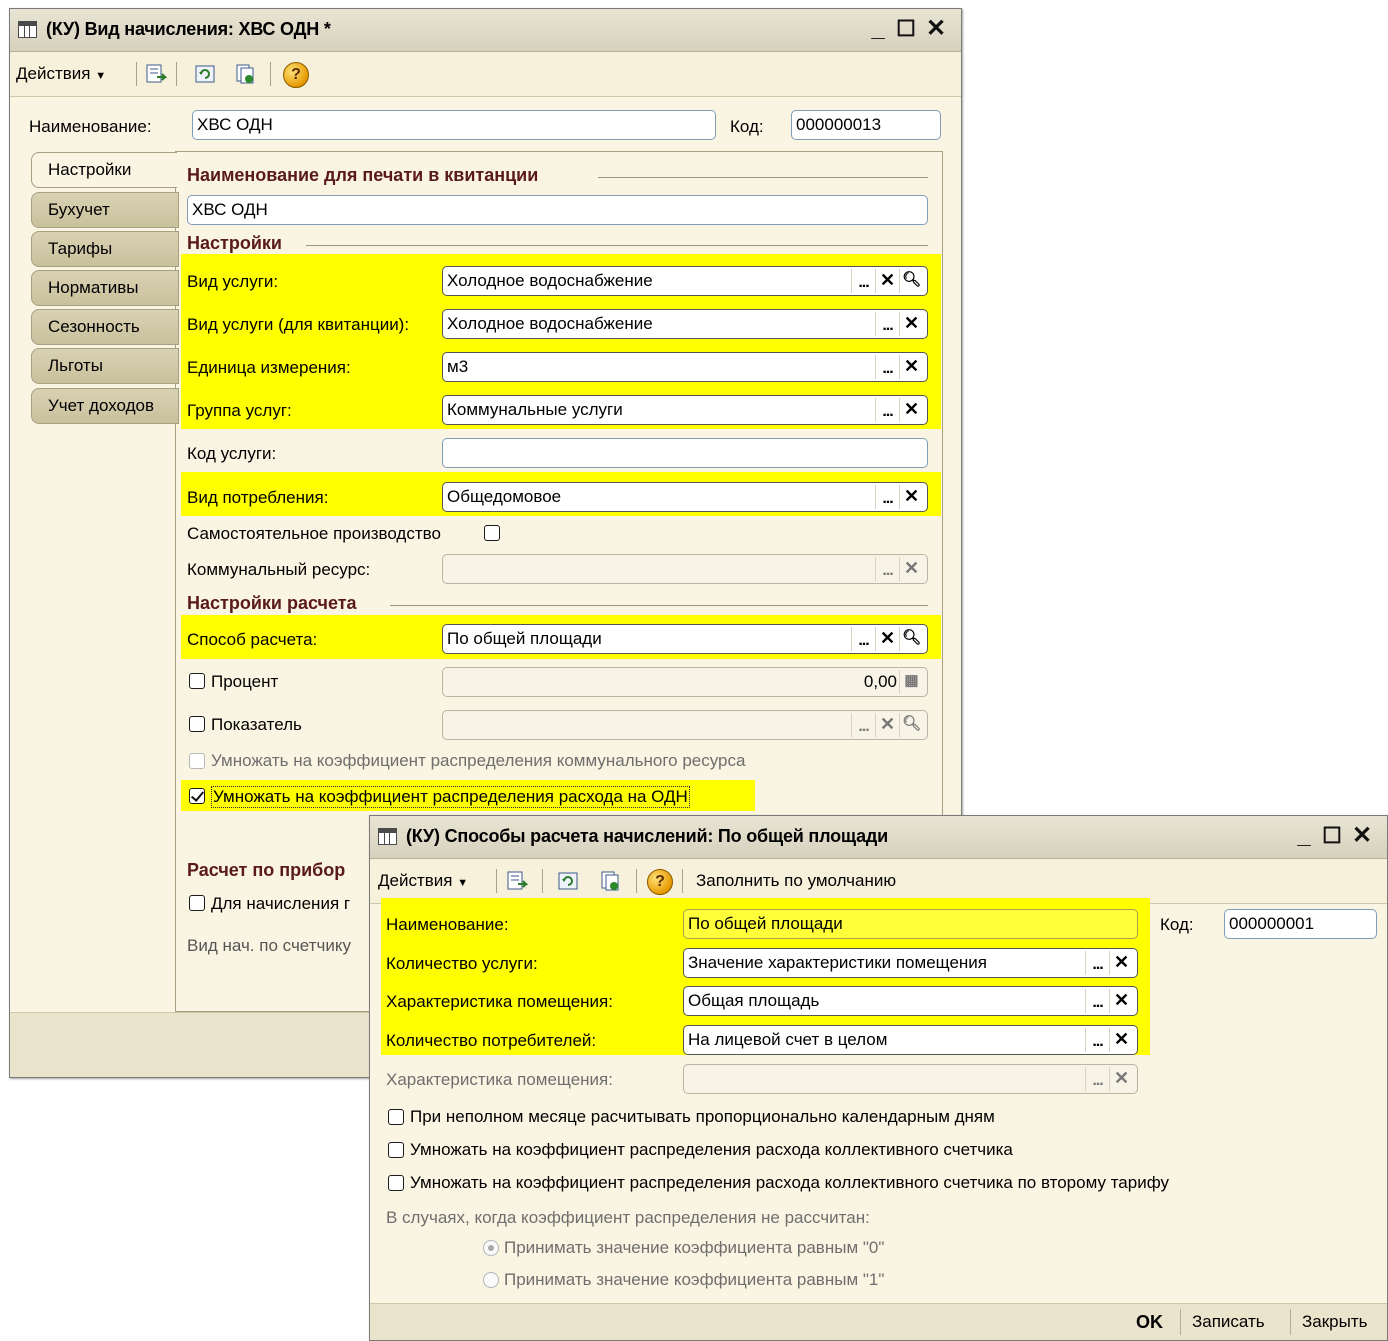  What do you see at coordinates (1149, 1322) in the screenshot?
I see `ok-button: OK` at bounding box center [1149, 1322].